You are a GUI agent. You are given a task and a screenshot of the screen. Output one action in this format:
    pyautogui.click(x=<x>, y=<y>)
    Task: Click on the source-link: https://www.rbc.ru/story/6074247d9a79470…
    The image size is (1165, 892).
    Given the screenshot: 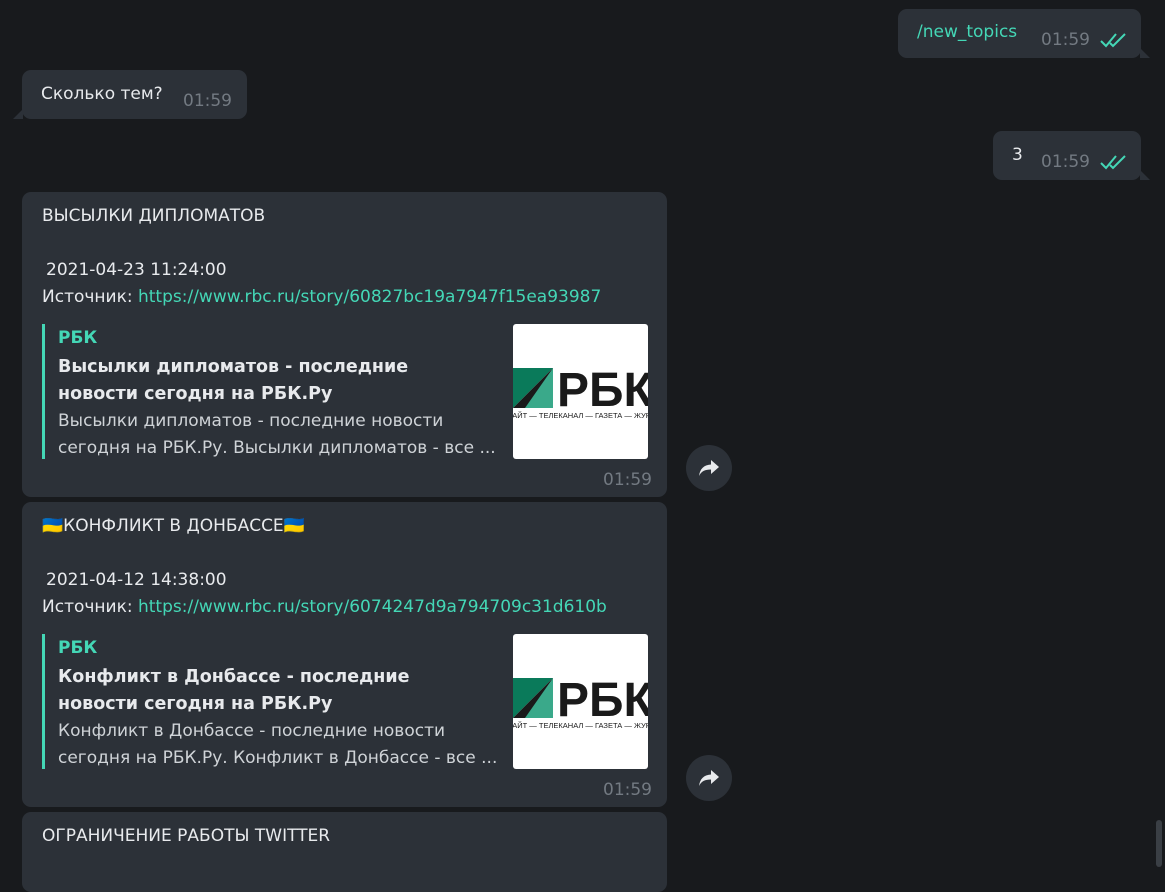 What is the action you would take?
    pyautogui.click(x=372, y=607)
    